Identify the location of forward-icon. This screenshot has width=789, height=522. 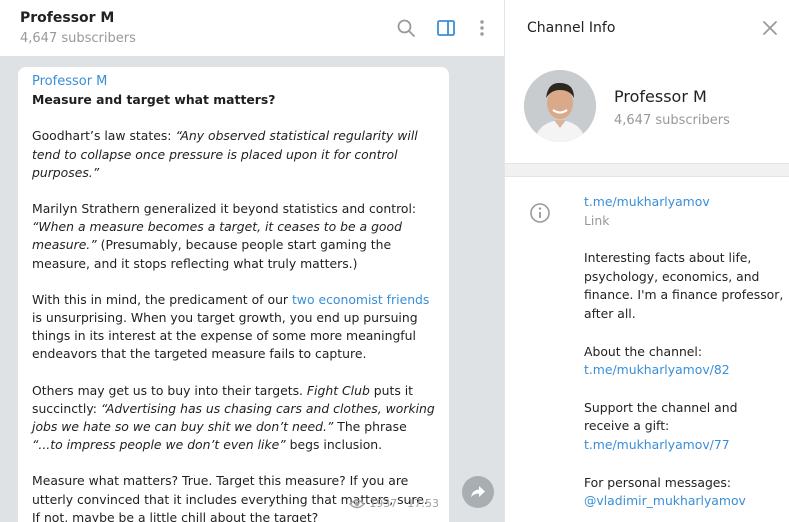
(478, 492).